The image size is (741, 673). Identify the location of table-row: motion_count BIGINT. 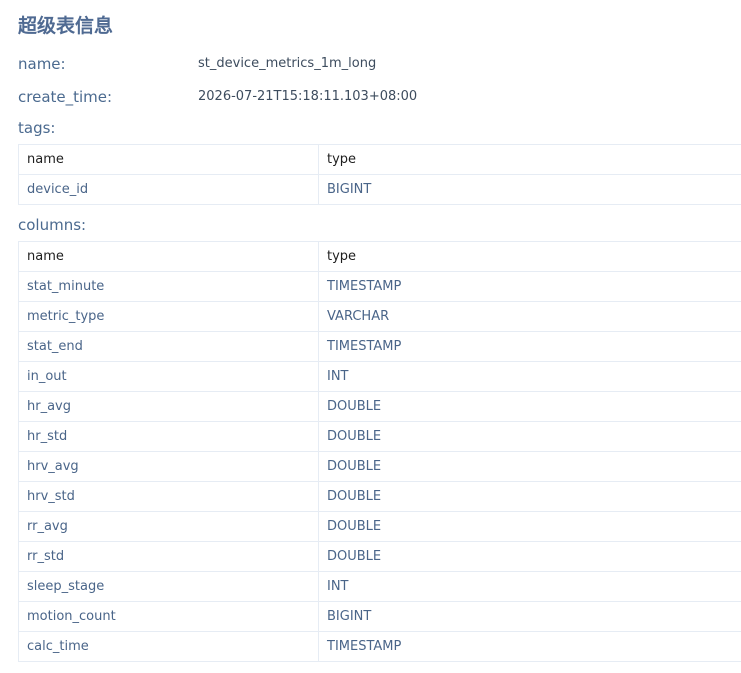
(379, 616).